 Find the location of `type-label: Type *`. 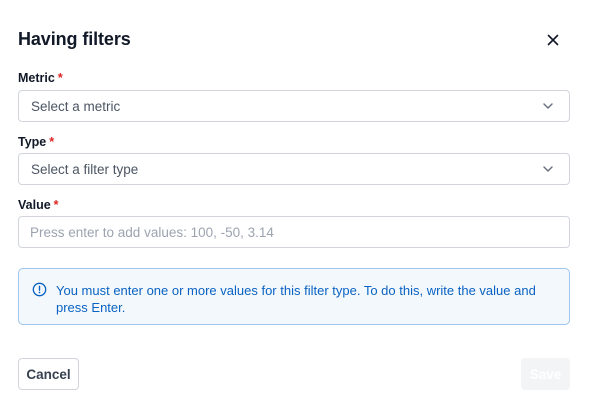

type-label: Type * is located at coordinates (36, 142).